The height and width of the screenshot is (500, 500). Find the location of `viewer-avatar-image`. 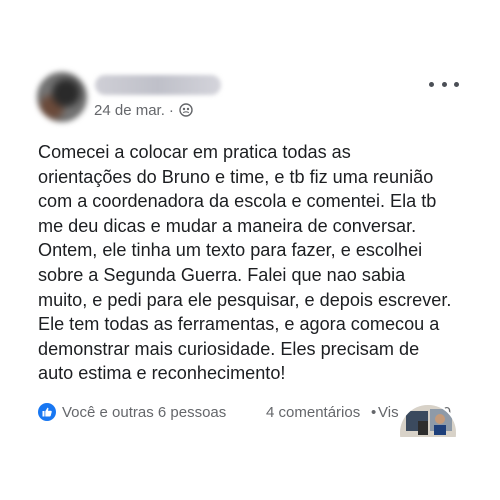

viewer-avatar-image is located at coordinates (428, 420).